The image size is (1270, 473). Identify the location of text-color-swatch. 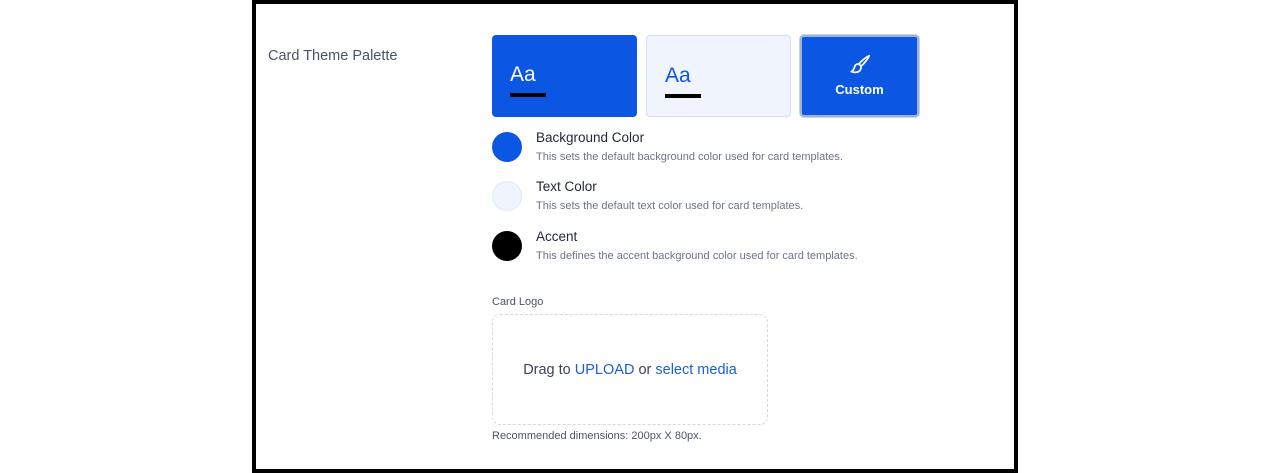
(507, 196).